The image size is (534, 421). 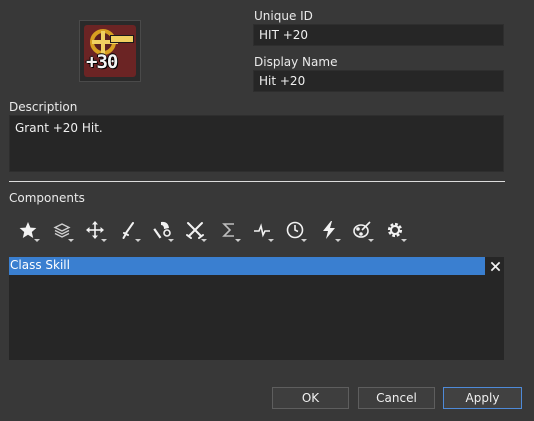 I want to click on display-name-label: Display Name, so click(x=296, y=62).